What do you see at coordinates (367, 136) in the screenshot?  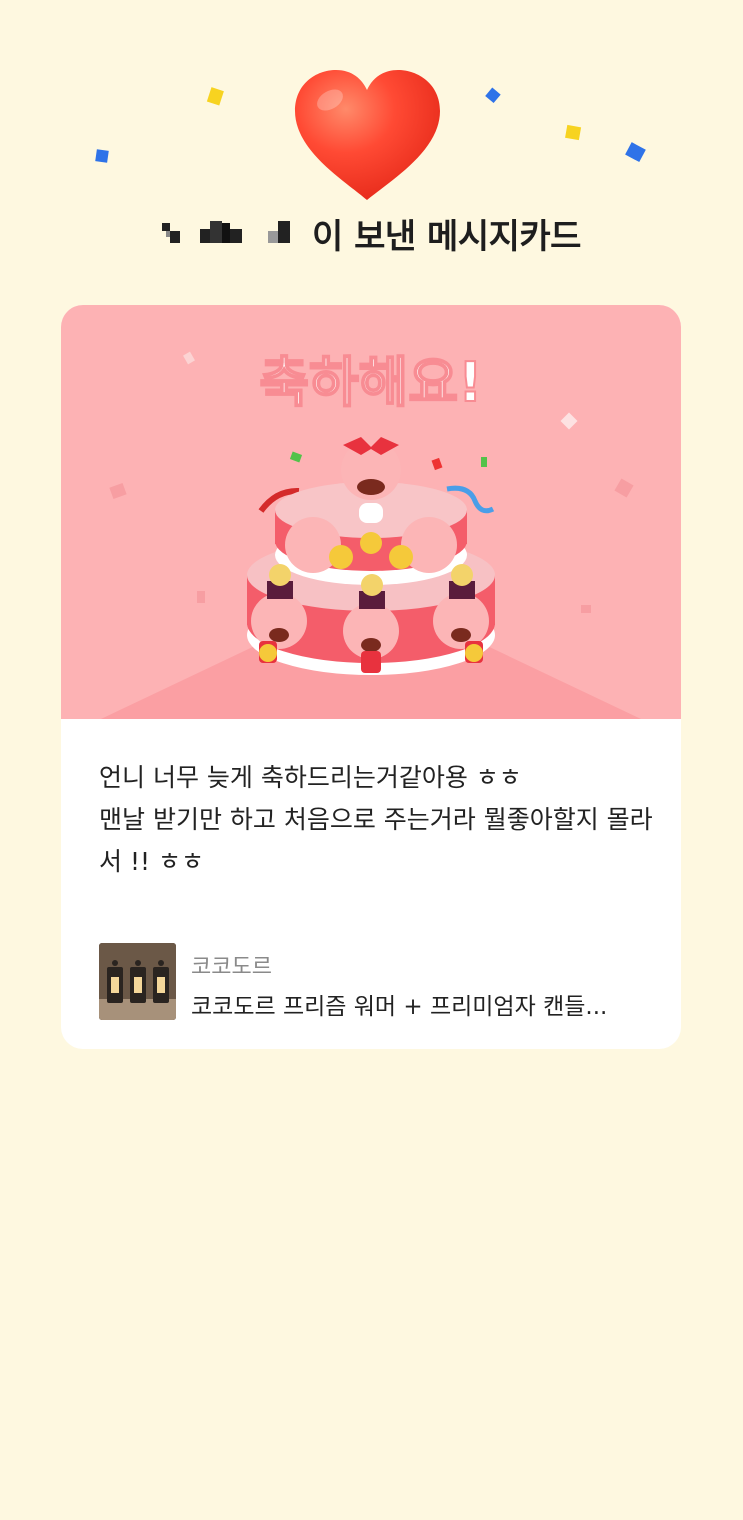 I see `heart-icon` at bounding box center [367, 136].